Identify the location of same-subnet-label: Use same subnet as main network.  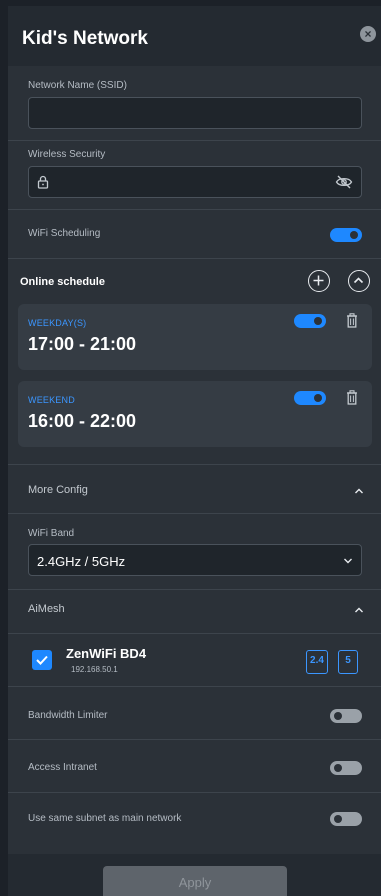
(105, 818).